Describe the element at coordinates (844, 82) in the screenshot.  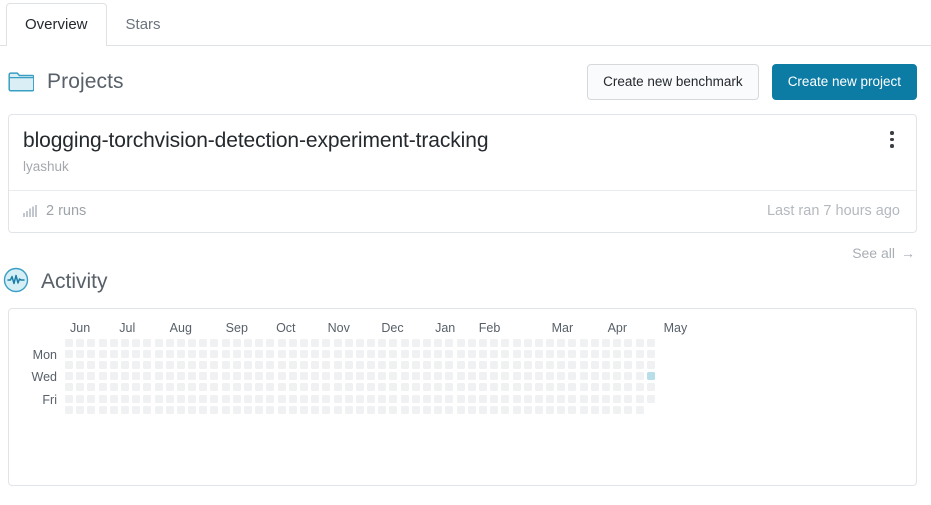
I see `create-new-project-button: Create new project` at that location.